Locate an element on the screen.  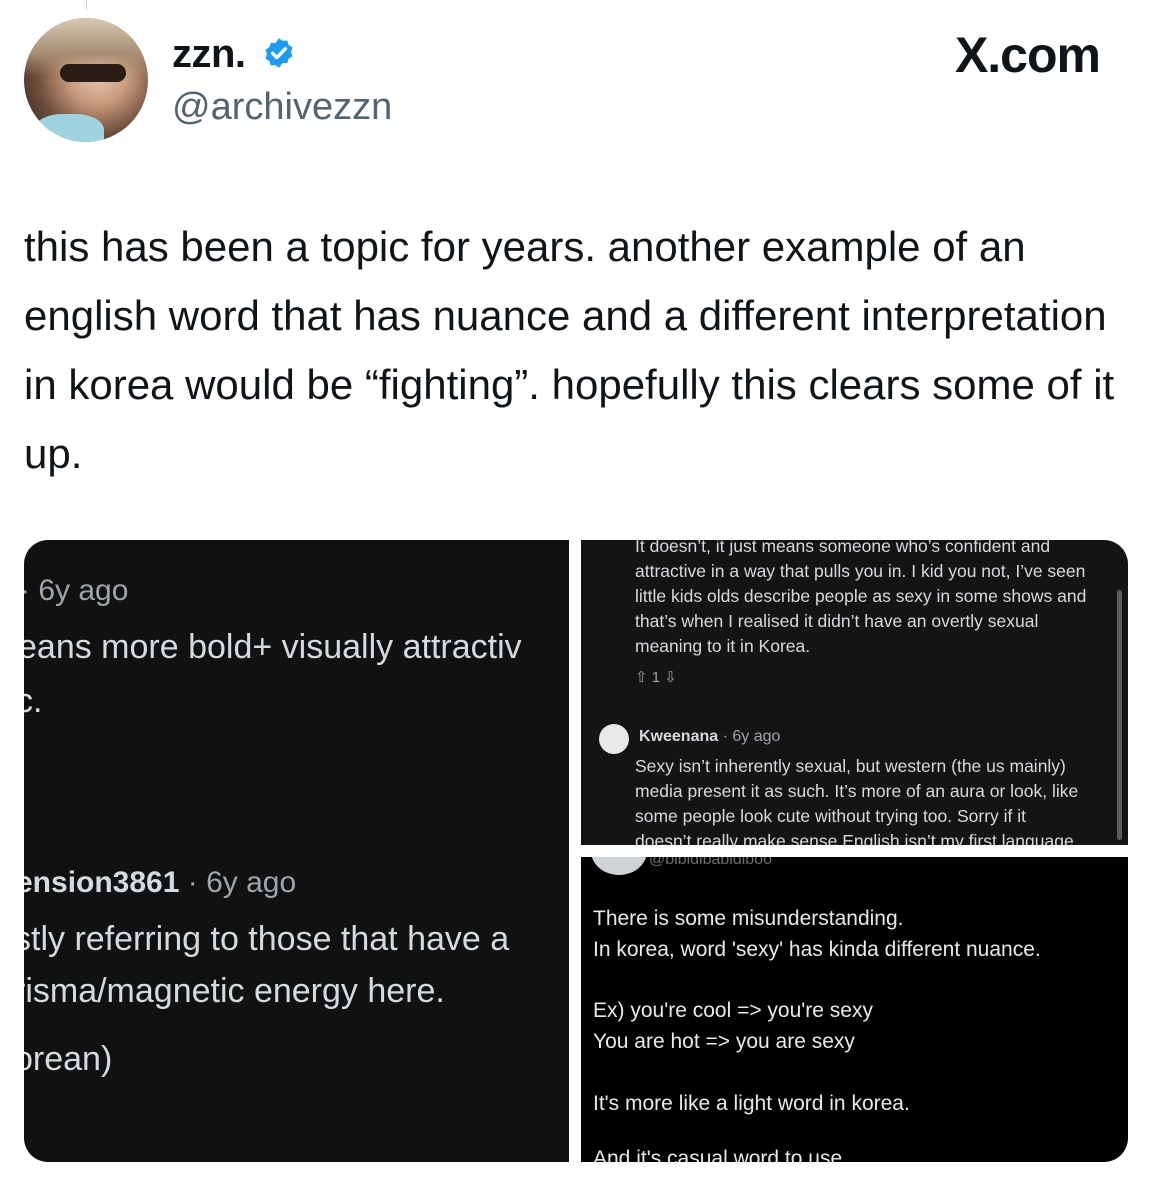
thread-line is located at coordinates (86, 5).